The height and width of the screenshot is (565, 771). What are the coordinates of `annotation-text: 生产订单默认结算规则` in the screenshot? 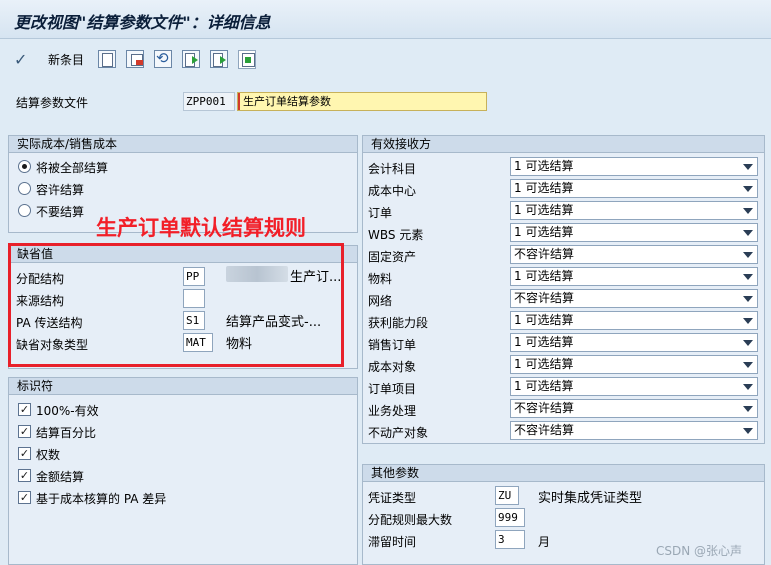 It's located at (201, 228).